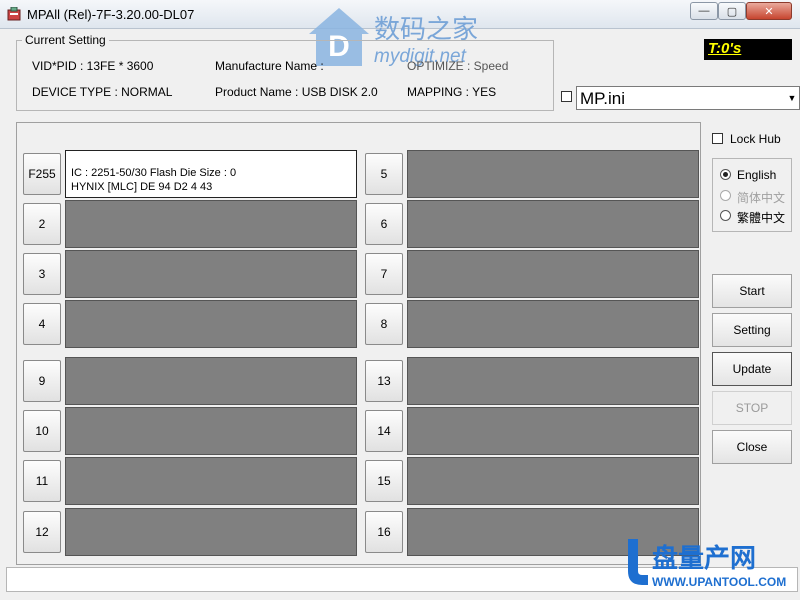 The width and height of the screenshot is (800, 600). Describe the element at coordinates (704, 558) in the screenshot. I see `upantool-cn-text: 盘量产网` at that location.